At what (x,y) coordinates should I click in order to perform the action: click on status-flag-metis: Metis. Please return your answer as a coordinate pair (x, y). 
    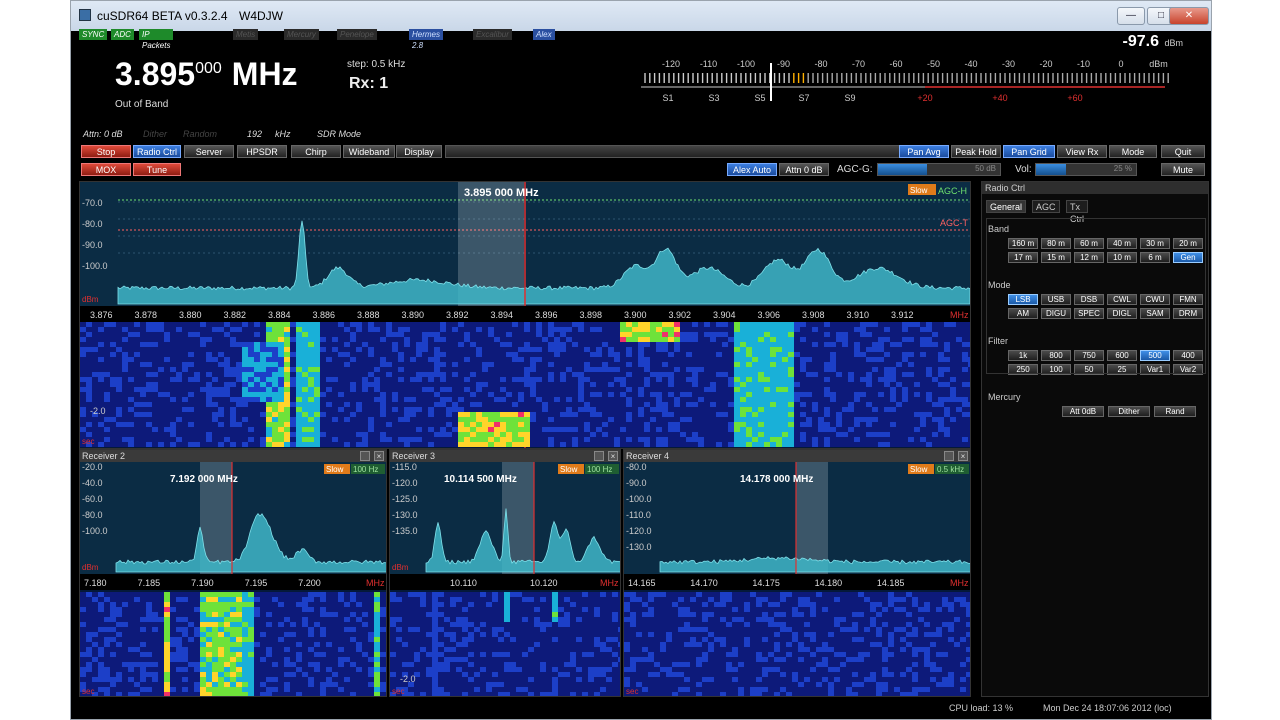
    Looking at the image, I should click on (246, 34).